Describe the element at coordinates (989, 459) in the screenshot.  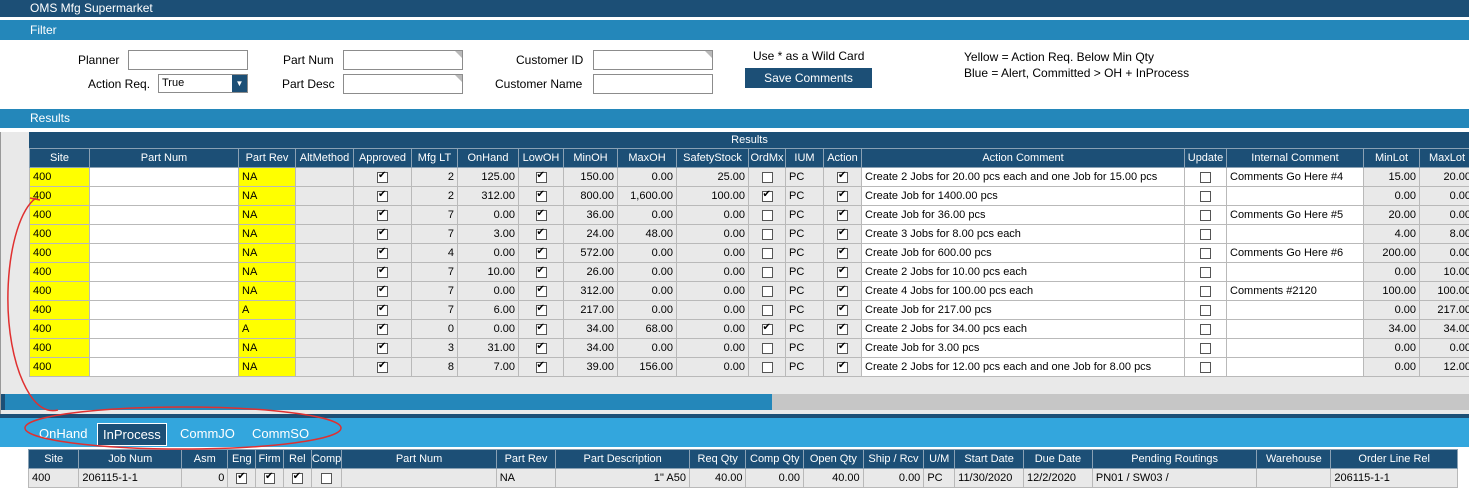
I see `column-header: Start Date` at that location.